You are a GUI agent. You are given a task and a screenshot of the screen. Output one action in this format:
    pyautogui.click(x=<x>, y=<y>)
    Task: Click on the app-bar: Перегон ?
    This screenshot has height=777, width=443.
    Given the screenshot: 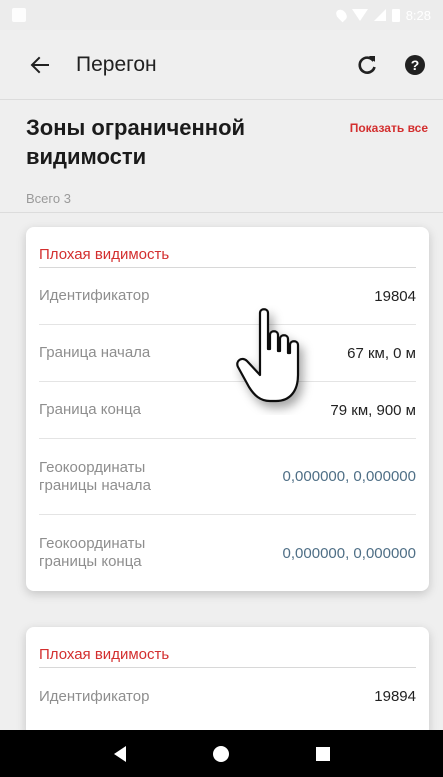 What is the action you would take?
    pyautogui.click(x=221, y=65)
    